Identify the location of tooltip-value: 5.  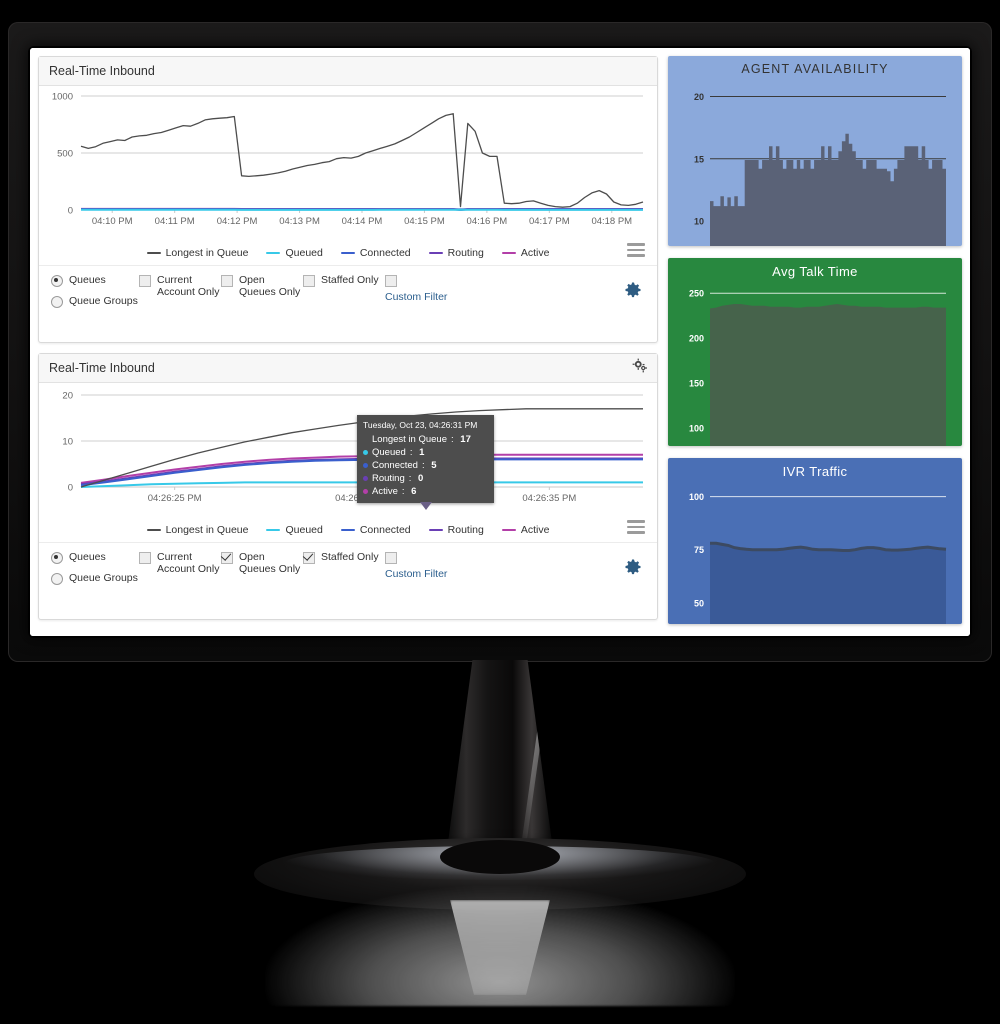
(434, 465).